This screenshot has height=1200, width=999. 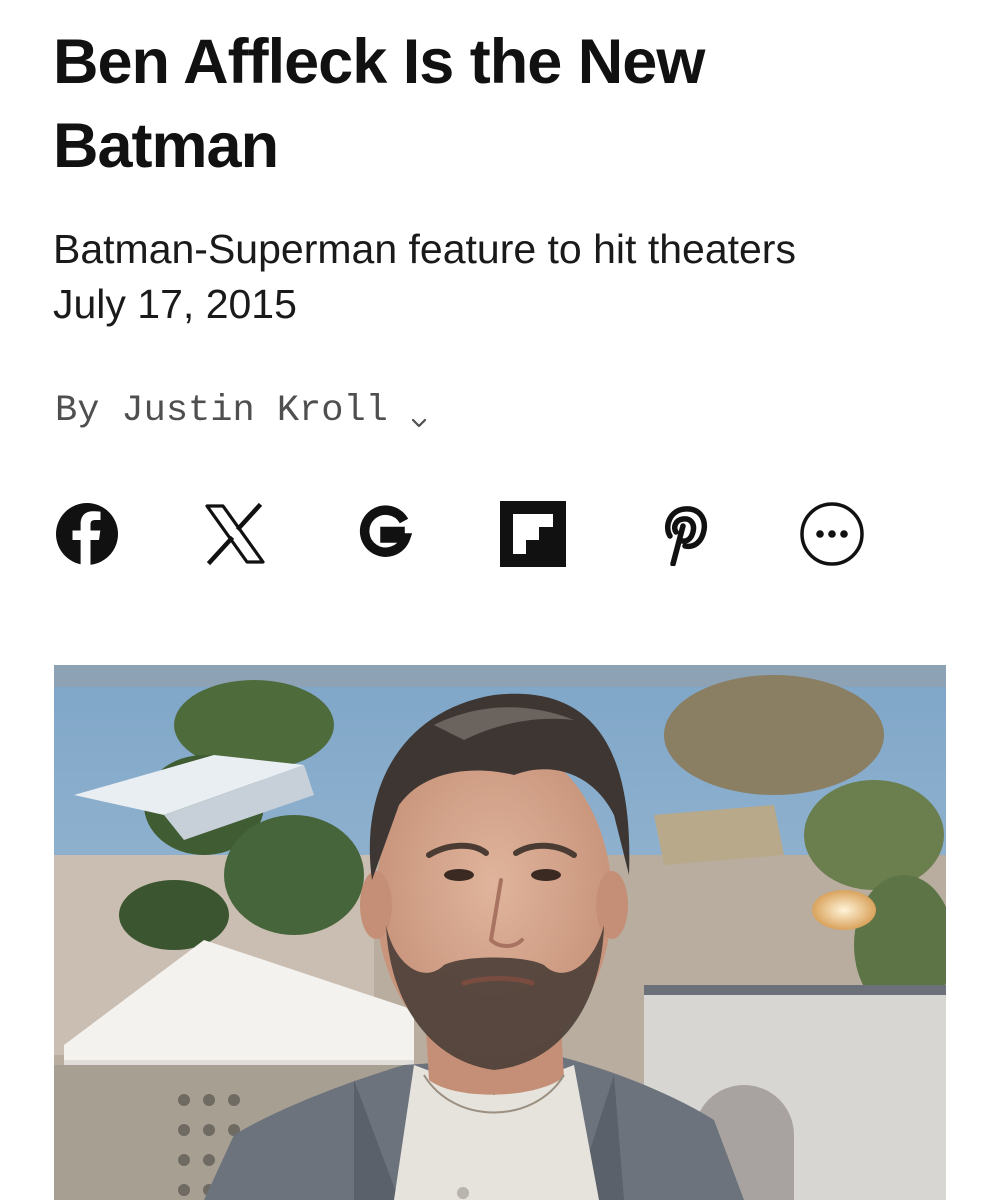 I want to click on pinterest-icon, so click(x=684, y=534).